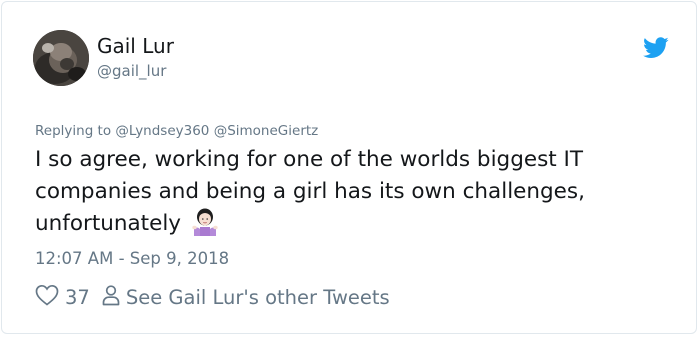  I want to click on tweet-actions: 37 See Gail Lur's other Tweets, so click(212, 297).